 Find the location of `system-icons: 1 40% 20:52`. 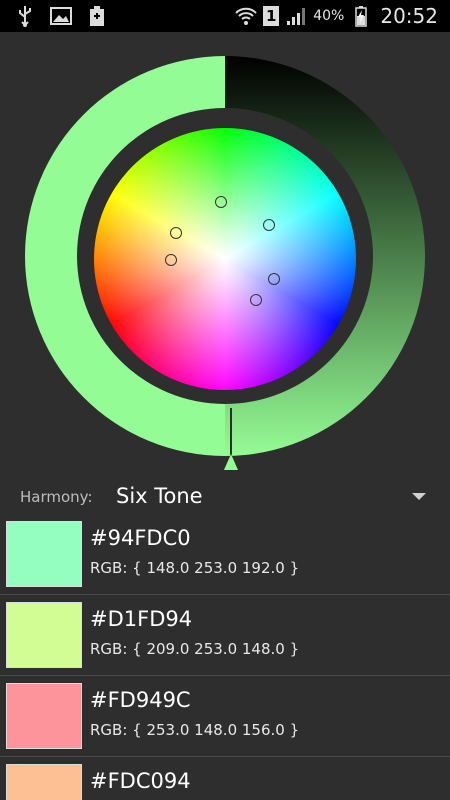

system-icons: 1 40% 20:52 is located at coordinates (336, 16).